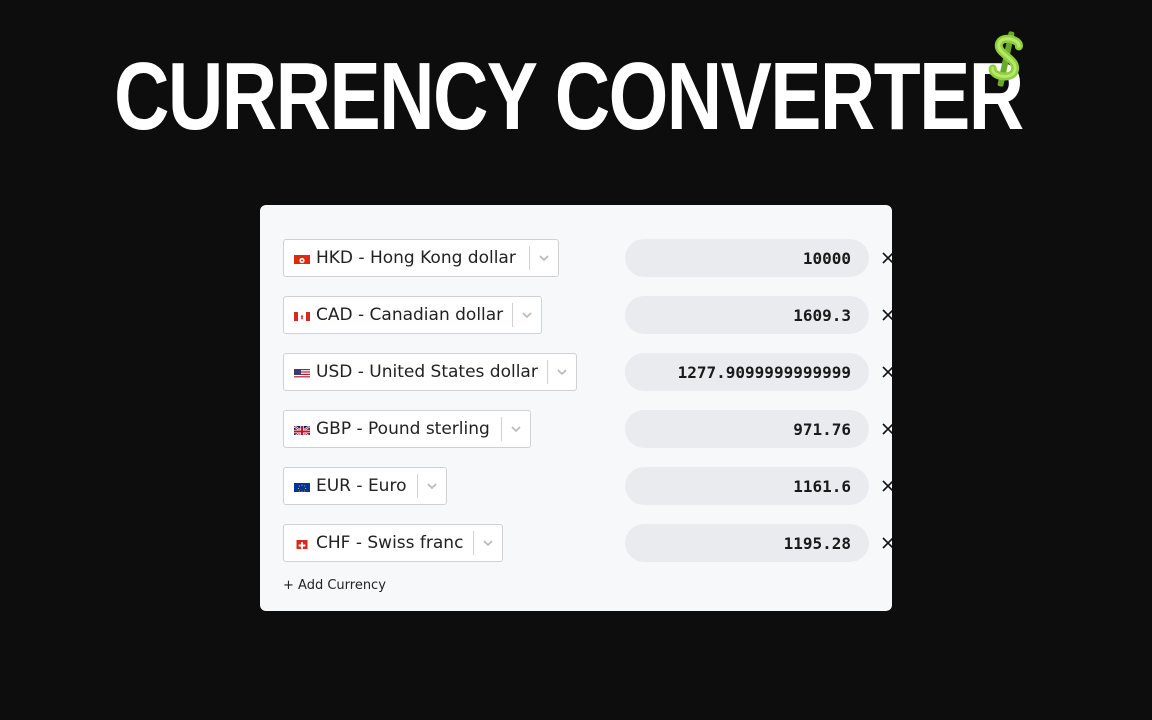 The height and width of the screenshot is (720, 1152). I want to click on currency-select: GBP - Pound sterling, so click(407, 429).